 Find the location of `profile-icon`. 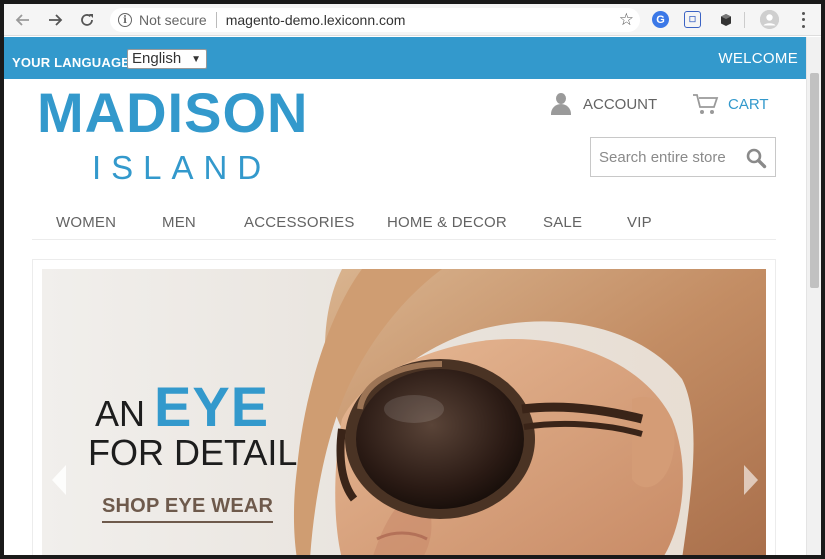

profile-icon is located at coordinates (769, 19).